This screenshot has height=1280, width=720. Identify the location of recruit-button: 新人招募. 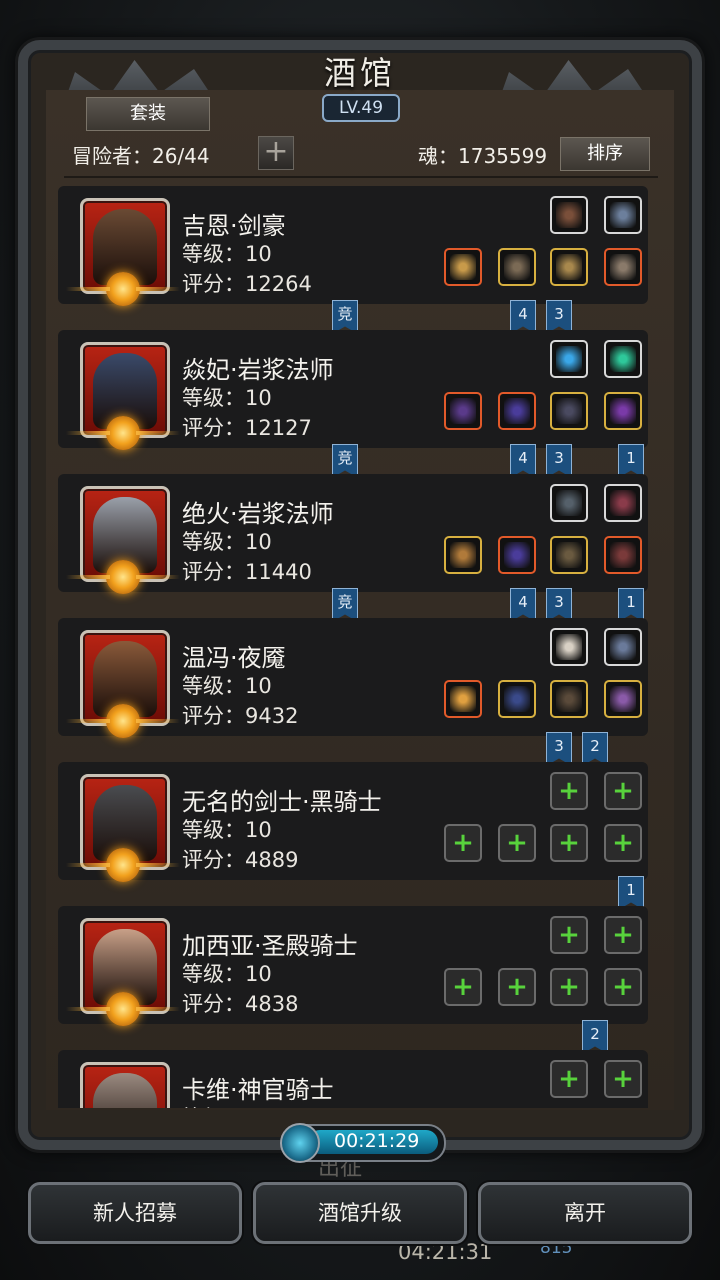
(135, 1213).